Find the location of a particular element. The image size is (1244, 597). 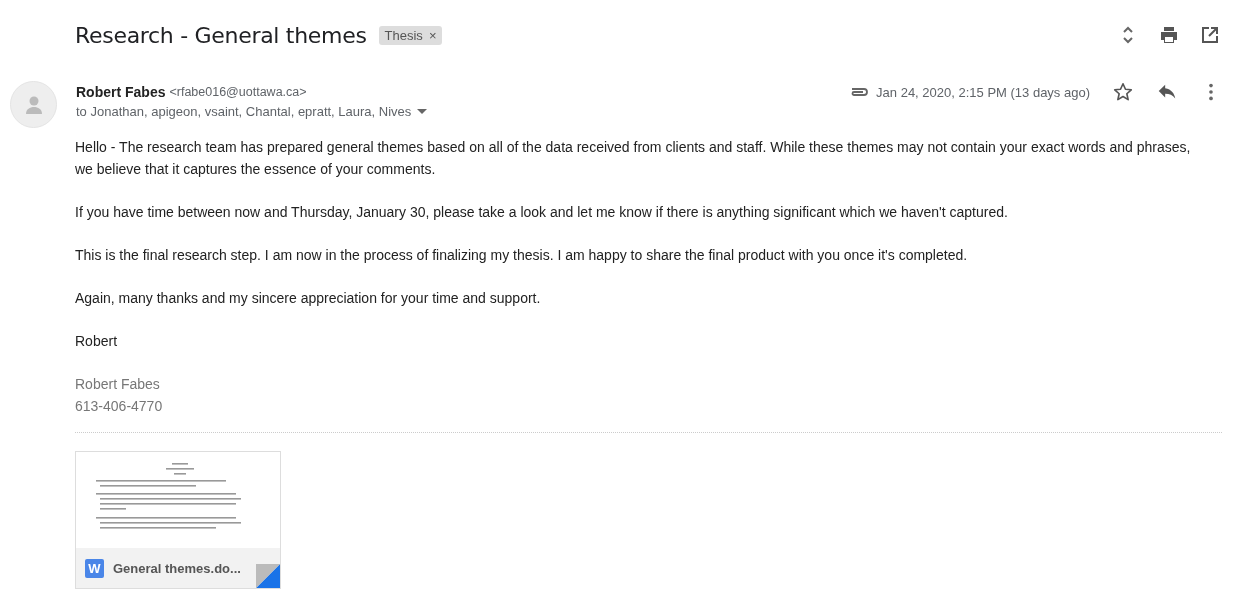

signature-line: 613-406-4770 is located at coordinates (119, 406).